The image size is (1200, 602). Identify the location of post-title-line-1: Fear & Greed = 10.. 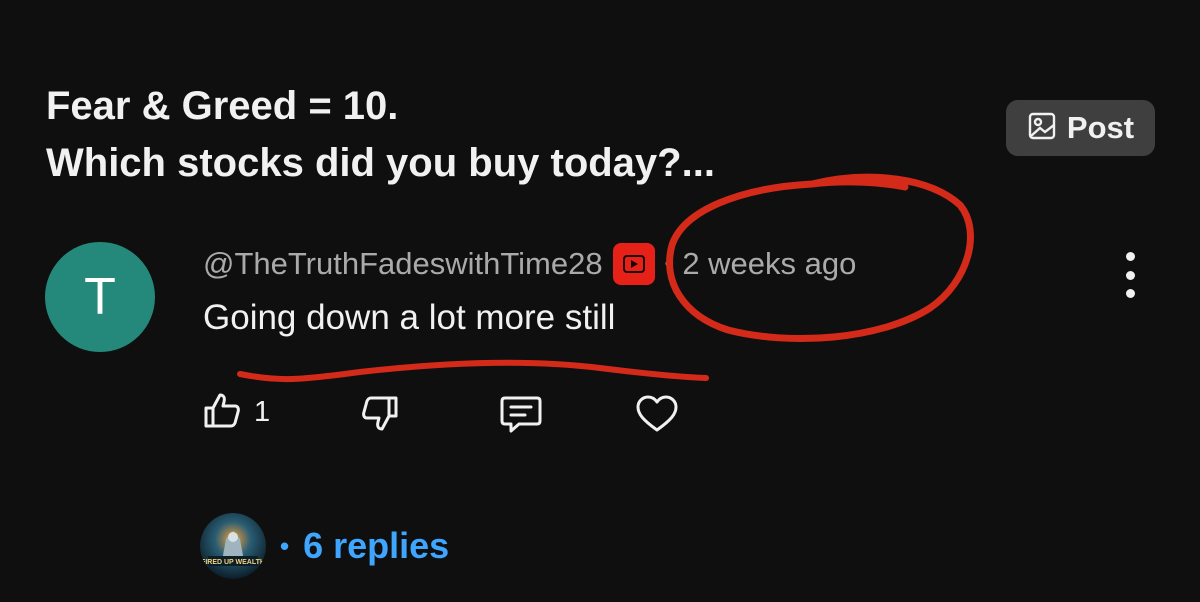
(222, 106).